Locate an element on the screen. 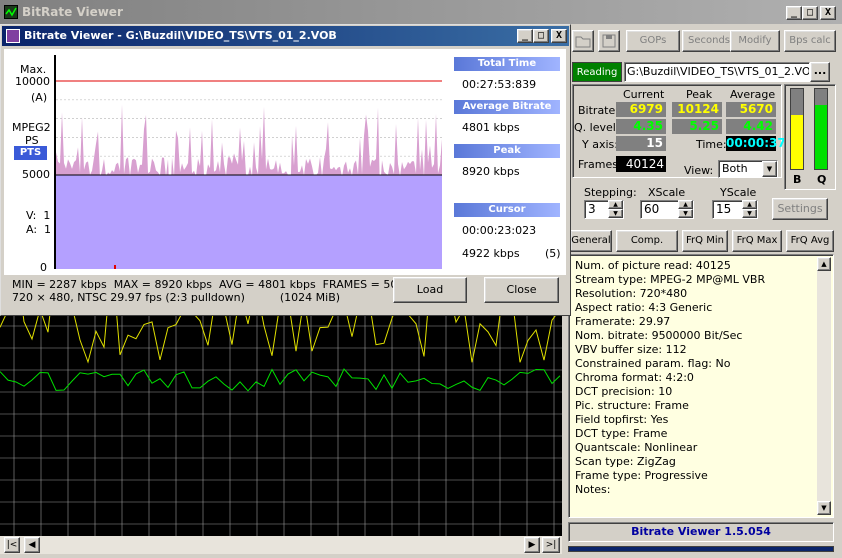 This screenshot has height=558, width=842. close-dialog-button: Close is located at coordinates (521, 290).